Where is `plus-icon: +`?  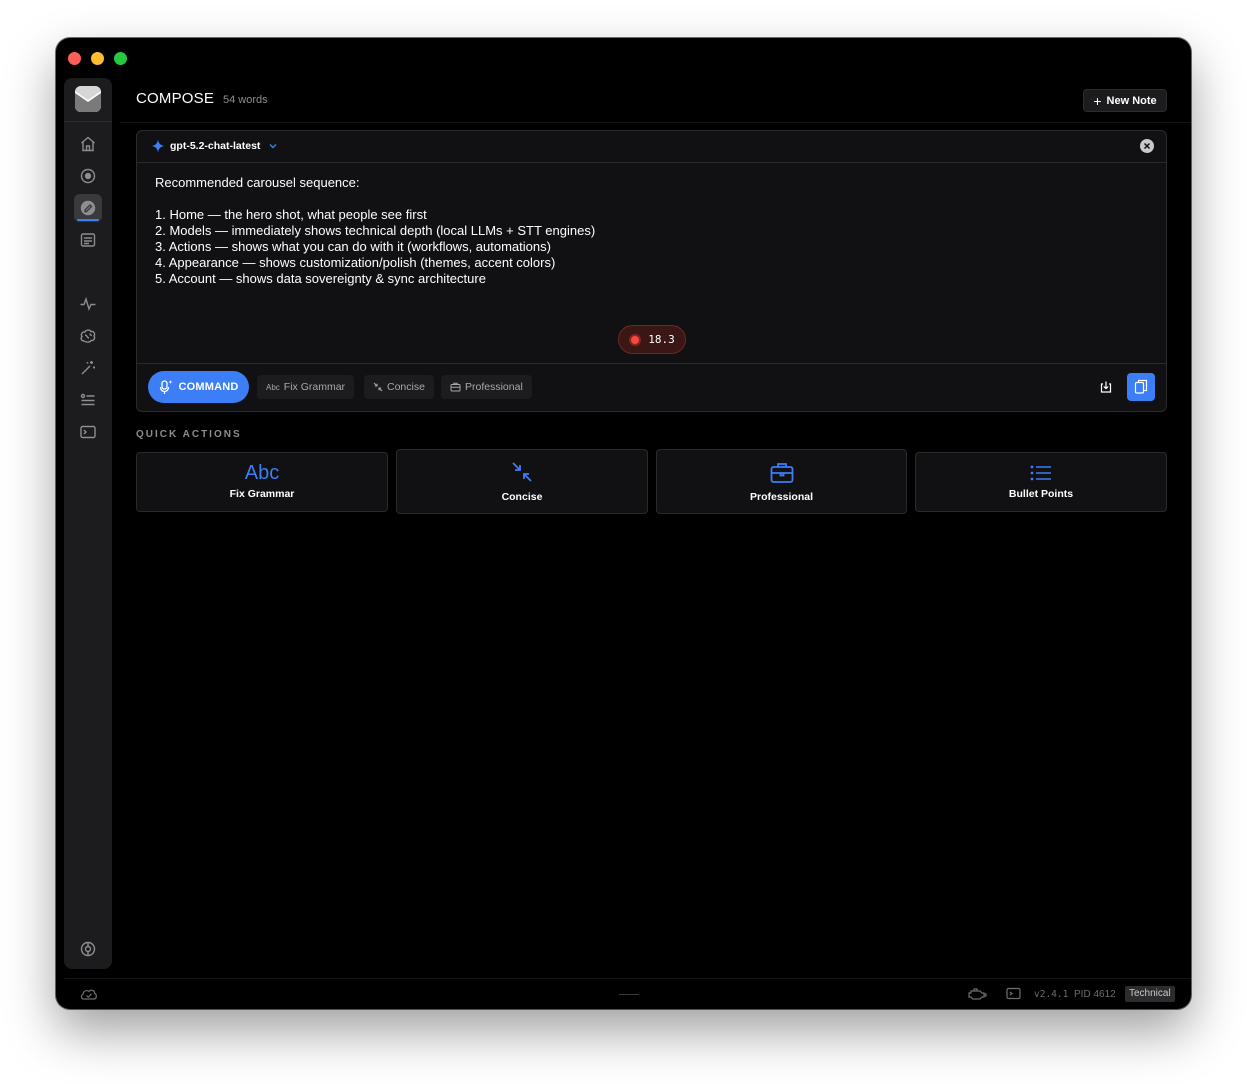 plus-icon: + is located at coordinates (1097, 100).